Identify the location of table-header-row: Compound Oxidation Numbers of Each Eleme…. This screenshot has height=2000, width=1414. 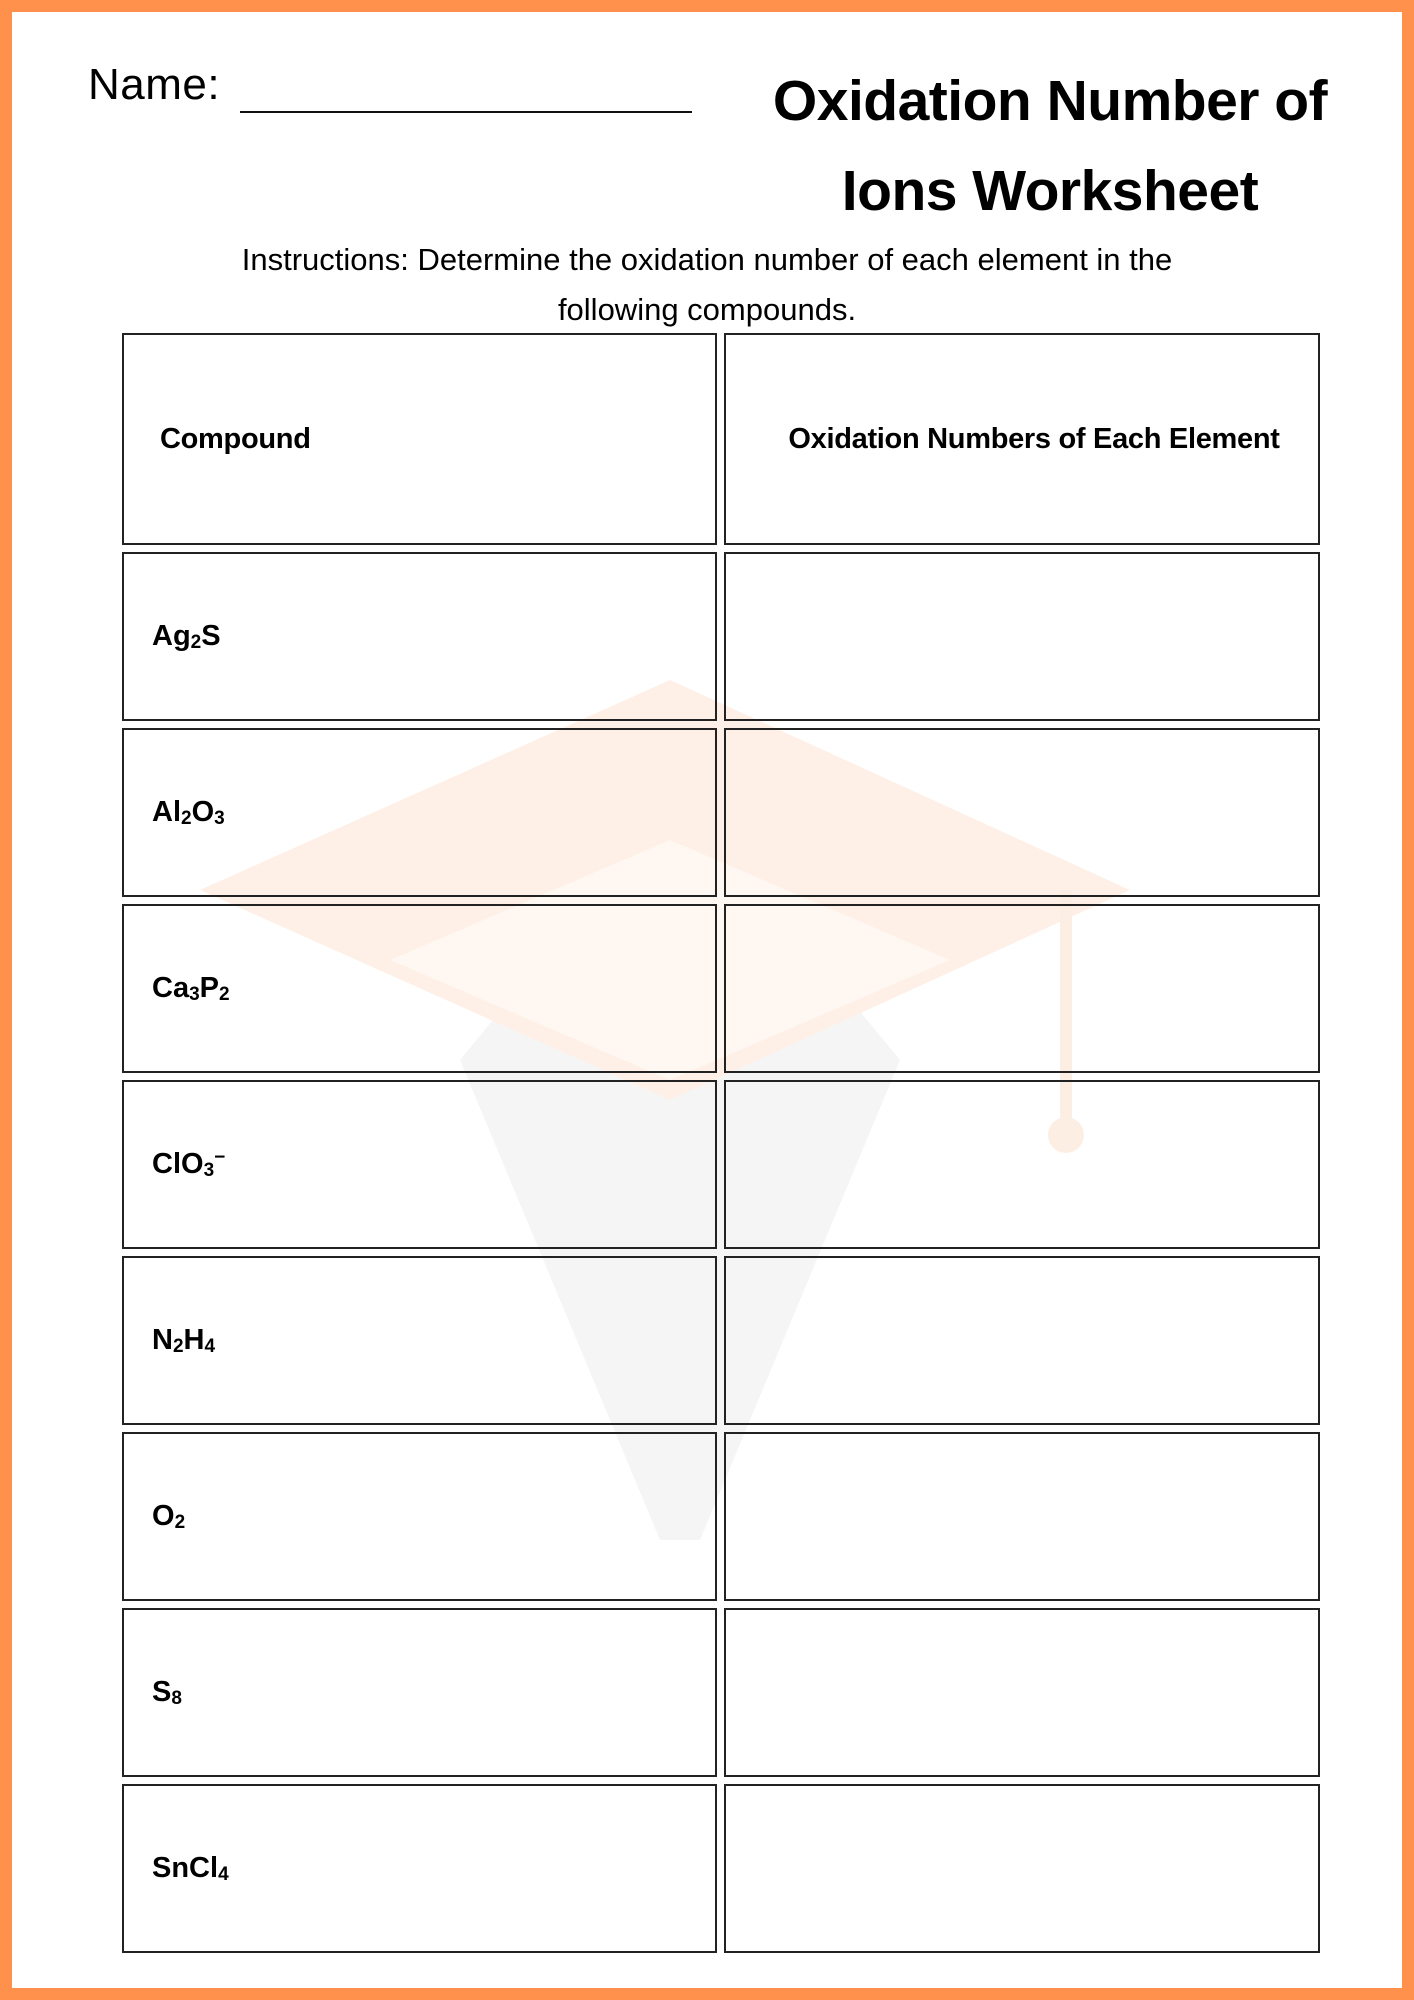
(721, 439).